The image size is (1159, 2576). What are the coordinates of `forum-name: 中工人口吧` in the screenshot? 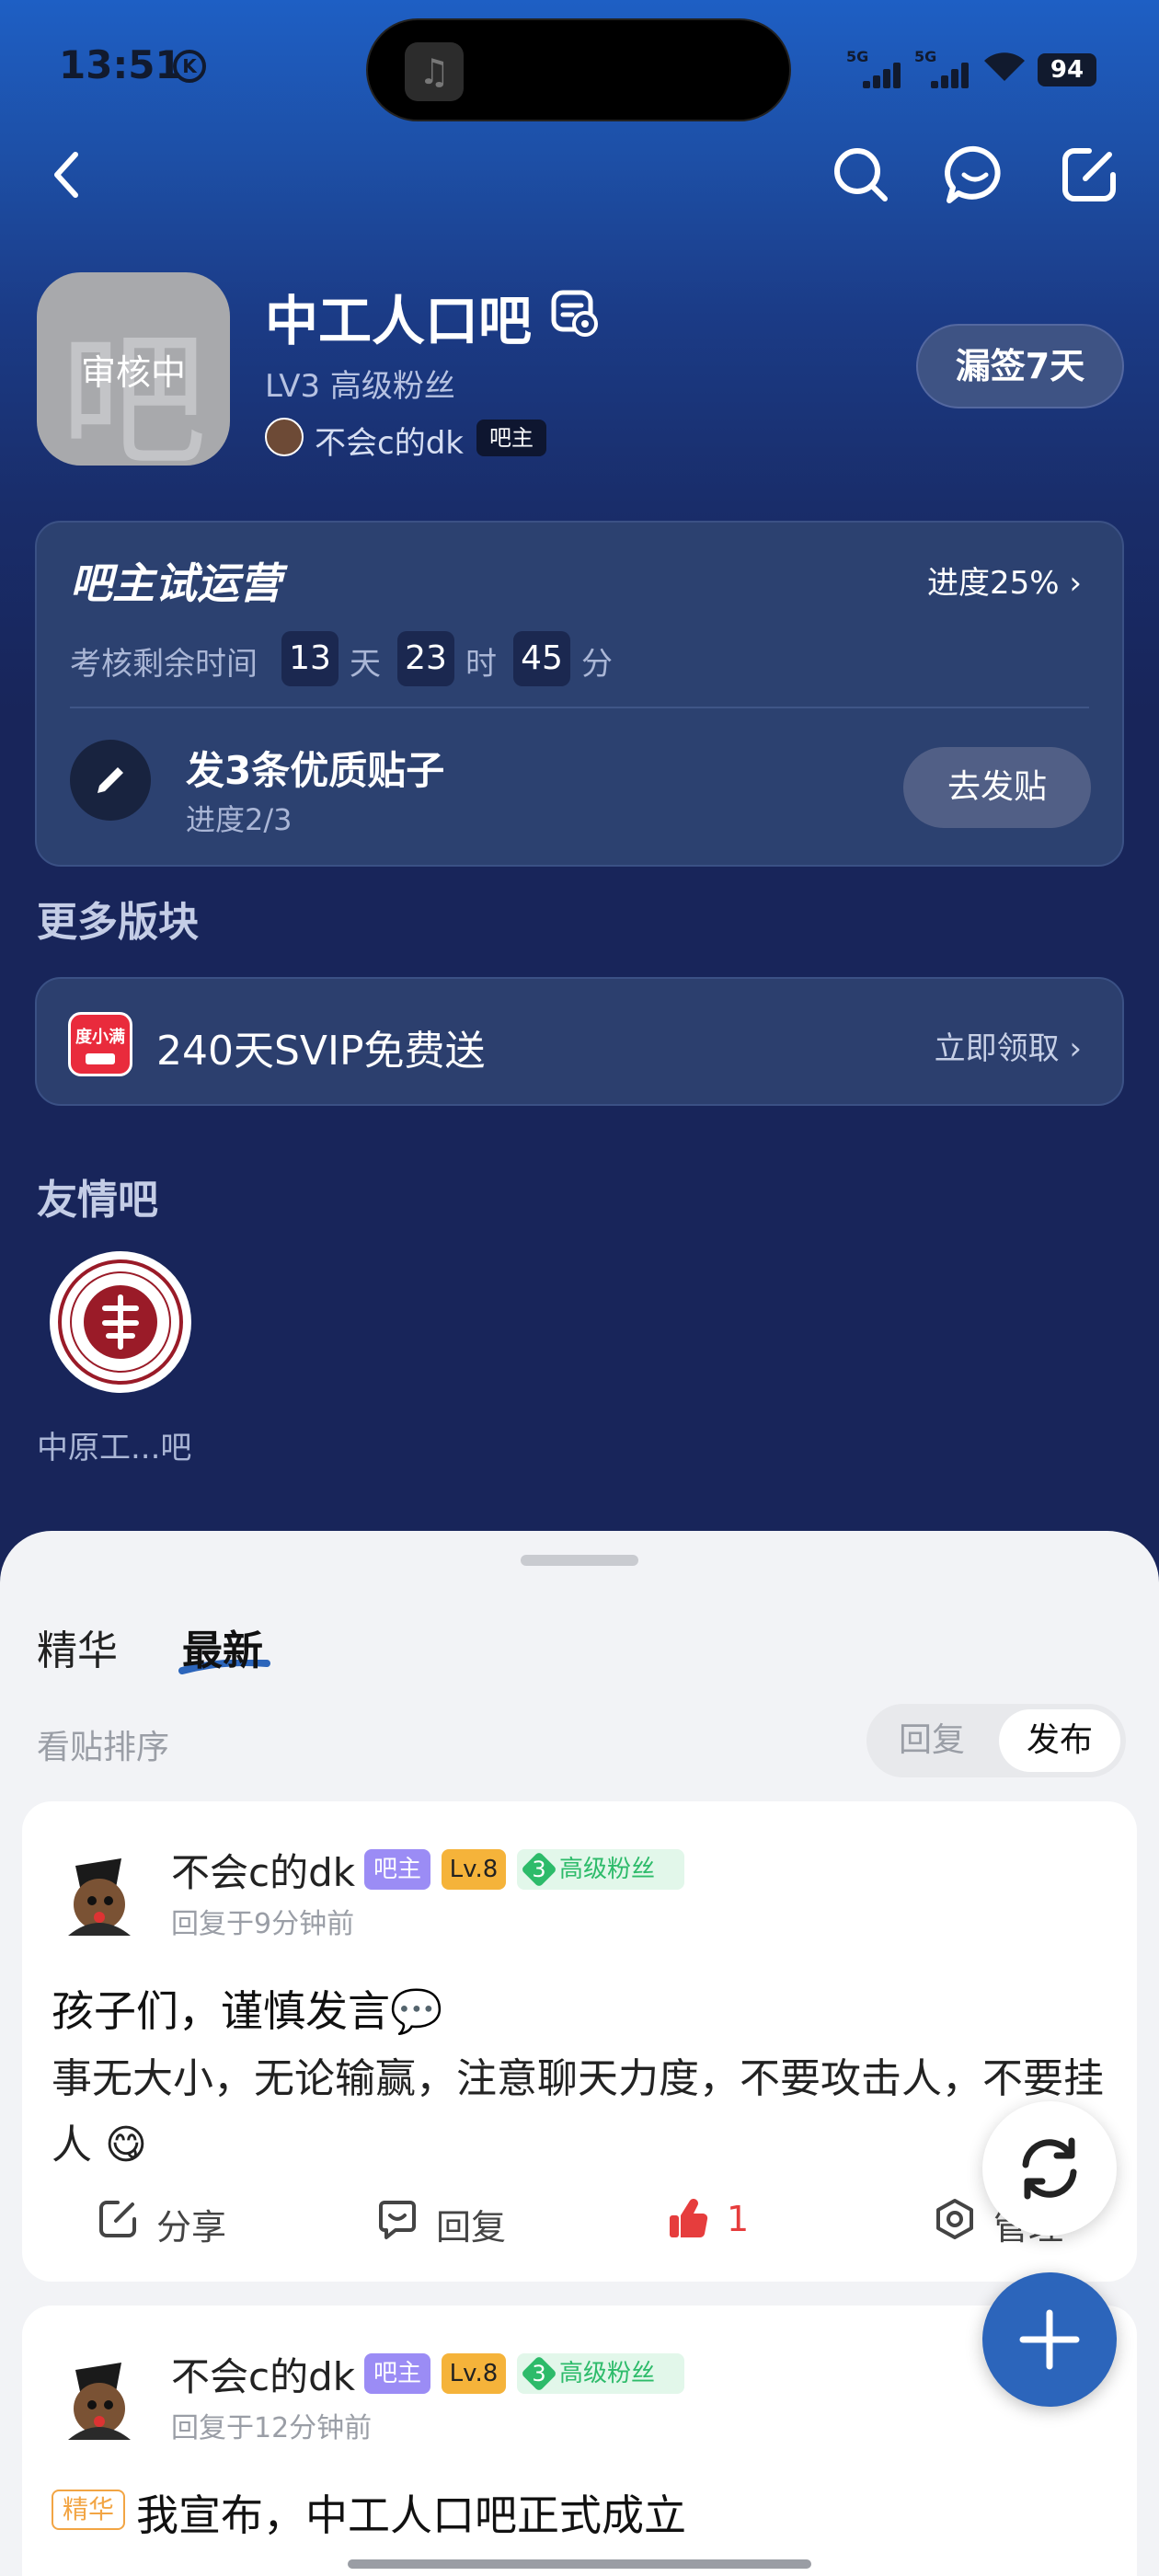 It's located at (399, 321).